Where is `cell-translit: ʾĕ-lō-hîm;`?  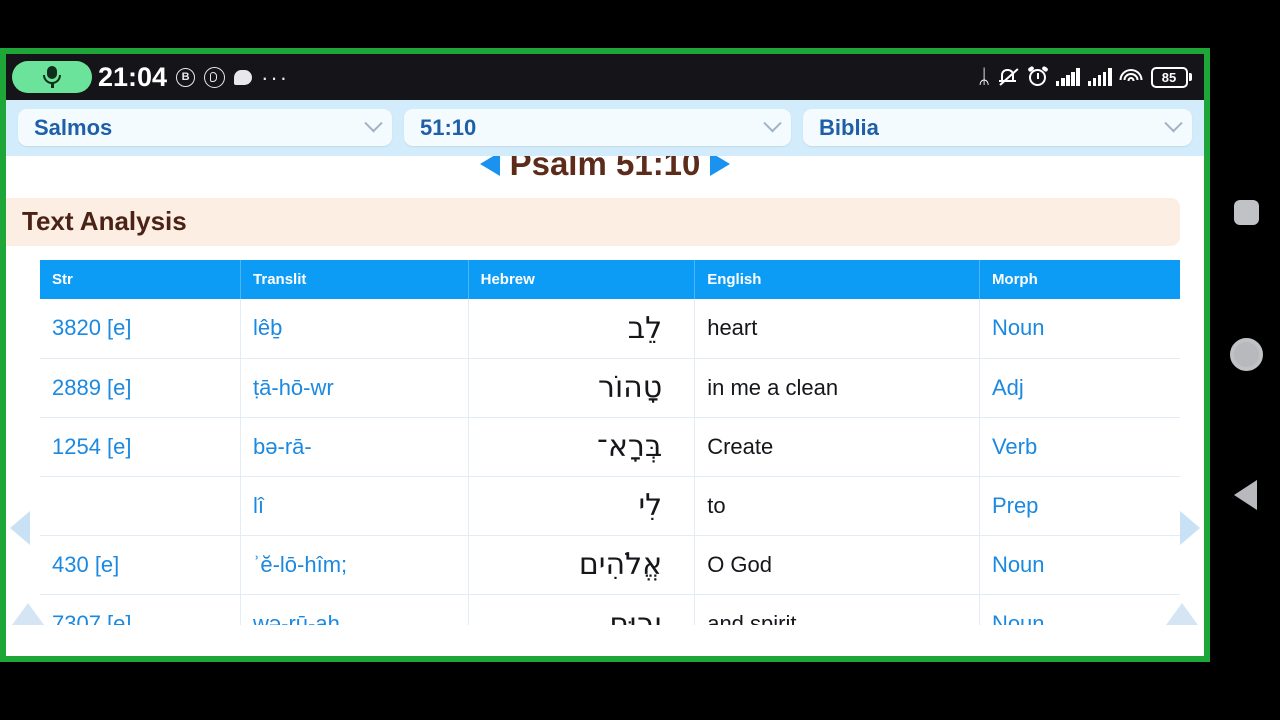 cell-translit: ʾĕ-lō-hîm; is located at coordinates (354, 565).